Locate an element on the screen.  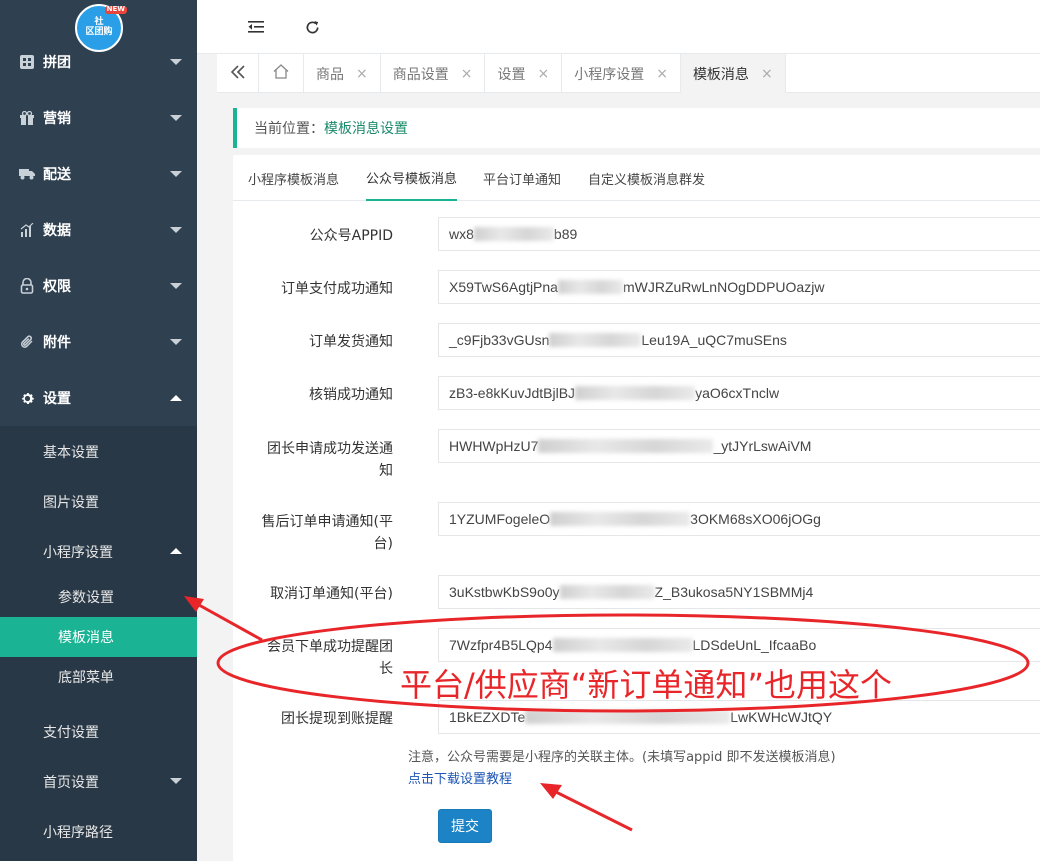
tabs-back-button is located at coordinates (238, 73).